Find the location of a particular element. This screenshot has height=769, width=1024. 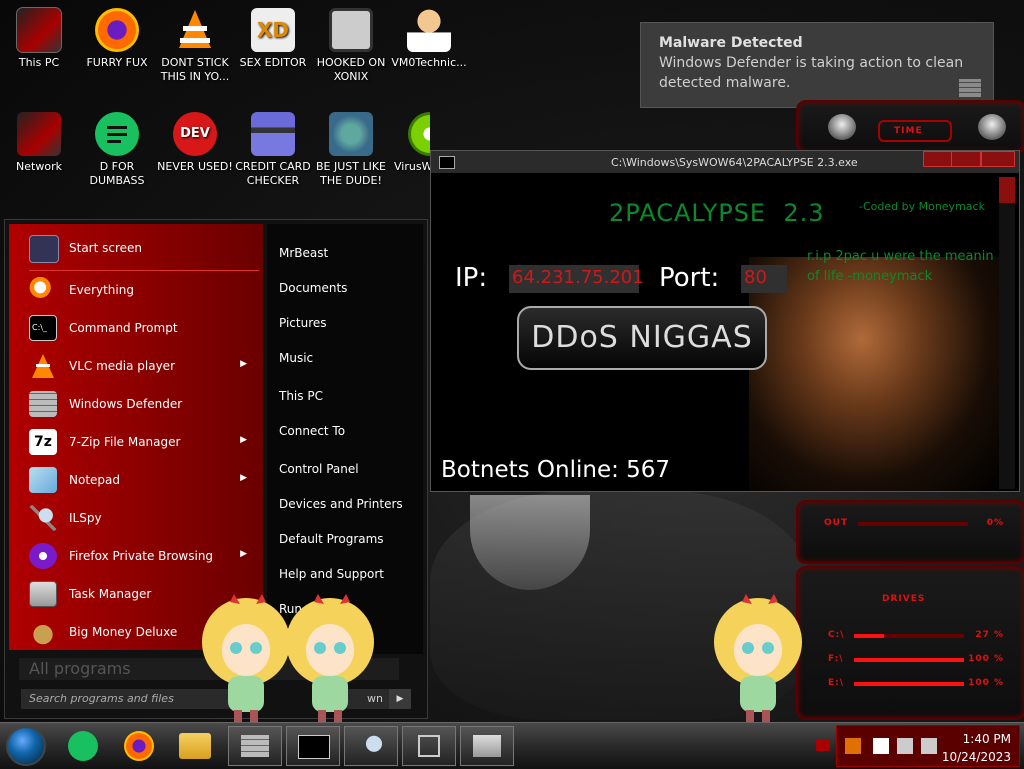

taskbar-firefox is located at coordinates (139, 746).